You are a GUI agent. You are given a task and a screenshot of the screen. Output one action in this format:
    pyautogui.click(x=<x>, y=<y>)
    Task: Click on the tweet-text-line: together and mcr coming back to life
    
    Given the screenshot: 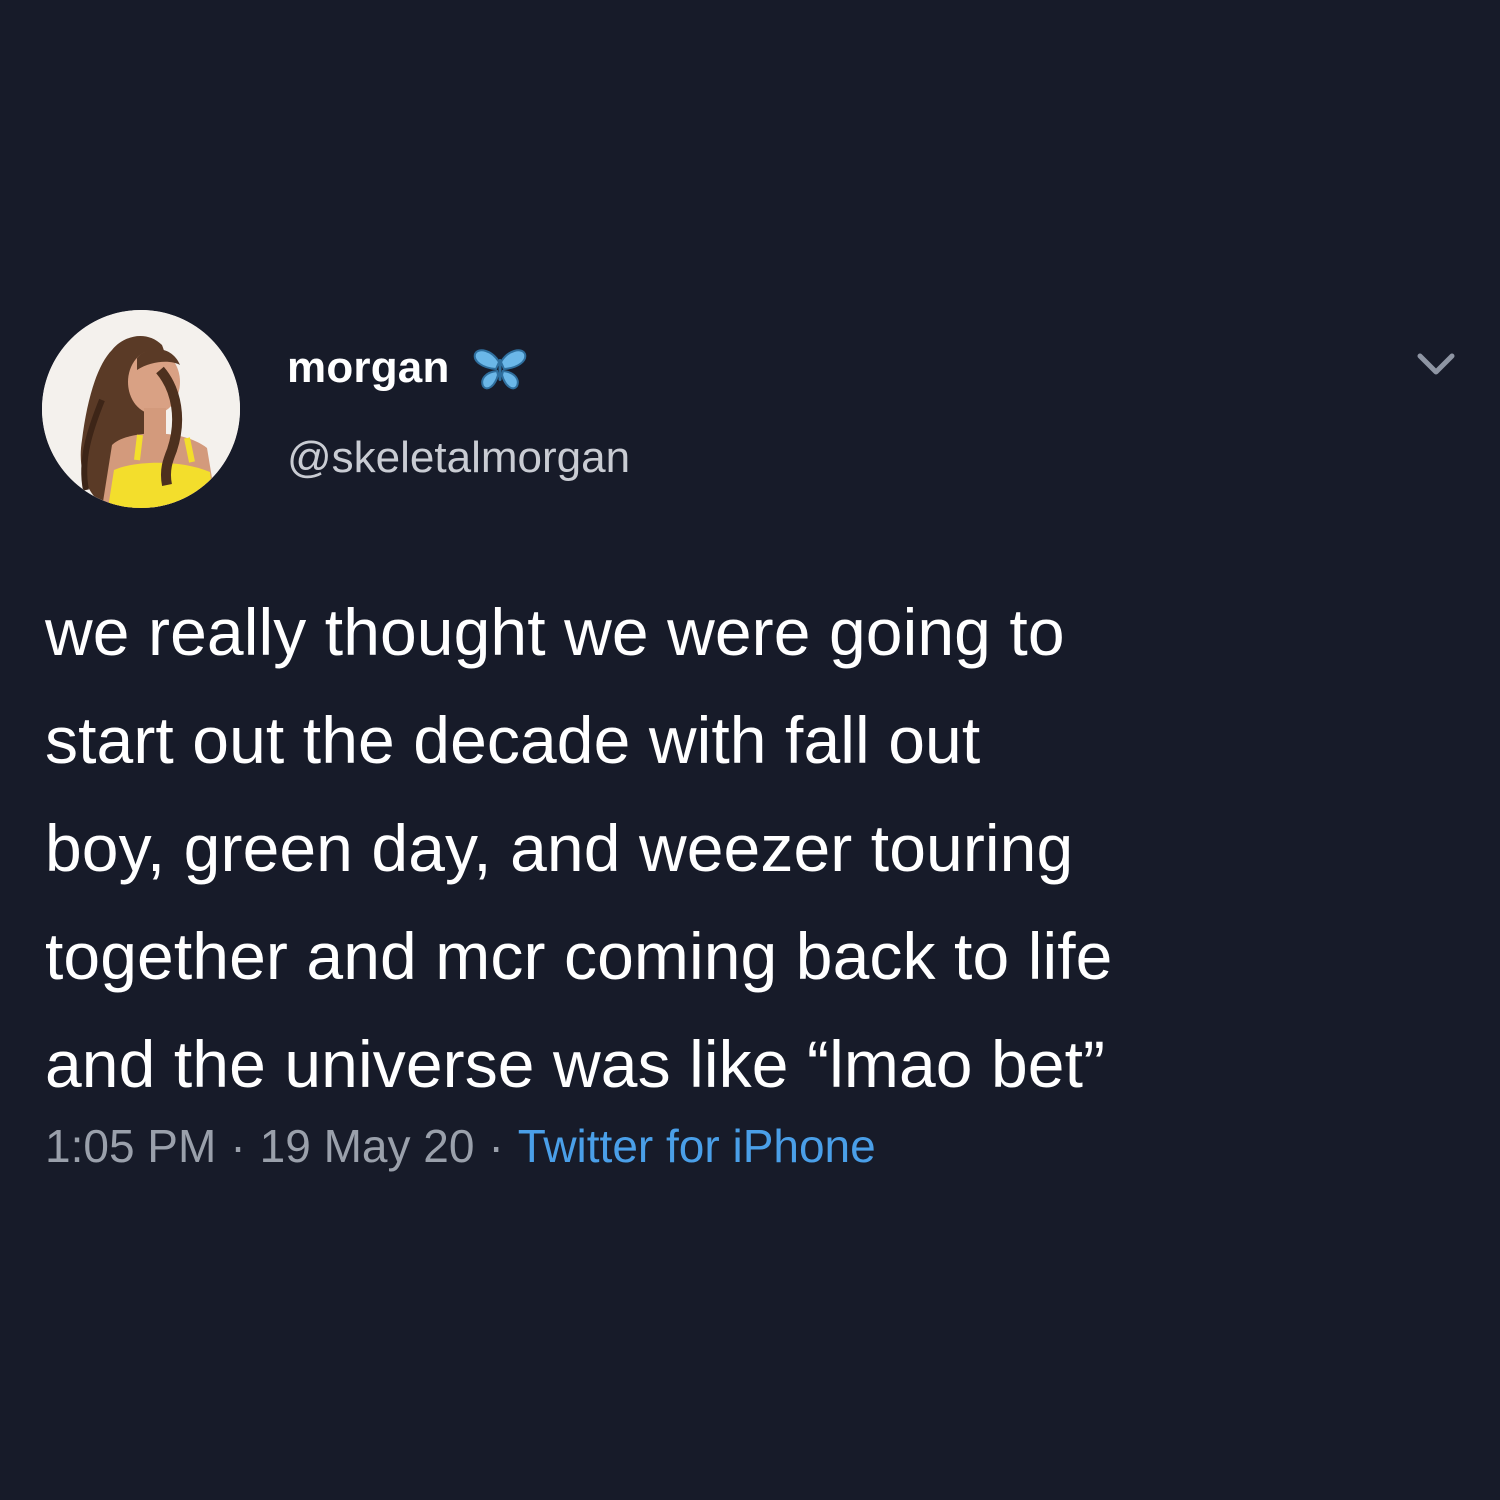 What is the action you would take?
    pyautogui.click(x=579, y=956)
    